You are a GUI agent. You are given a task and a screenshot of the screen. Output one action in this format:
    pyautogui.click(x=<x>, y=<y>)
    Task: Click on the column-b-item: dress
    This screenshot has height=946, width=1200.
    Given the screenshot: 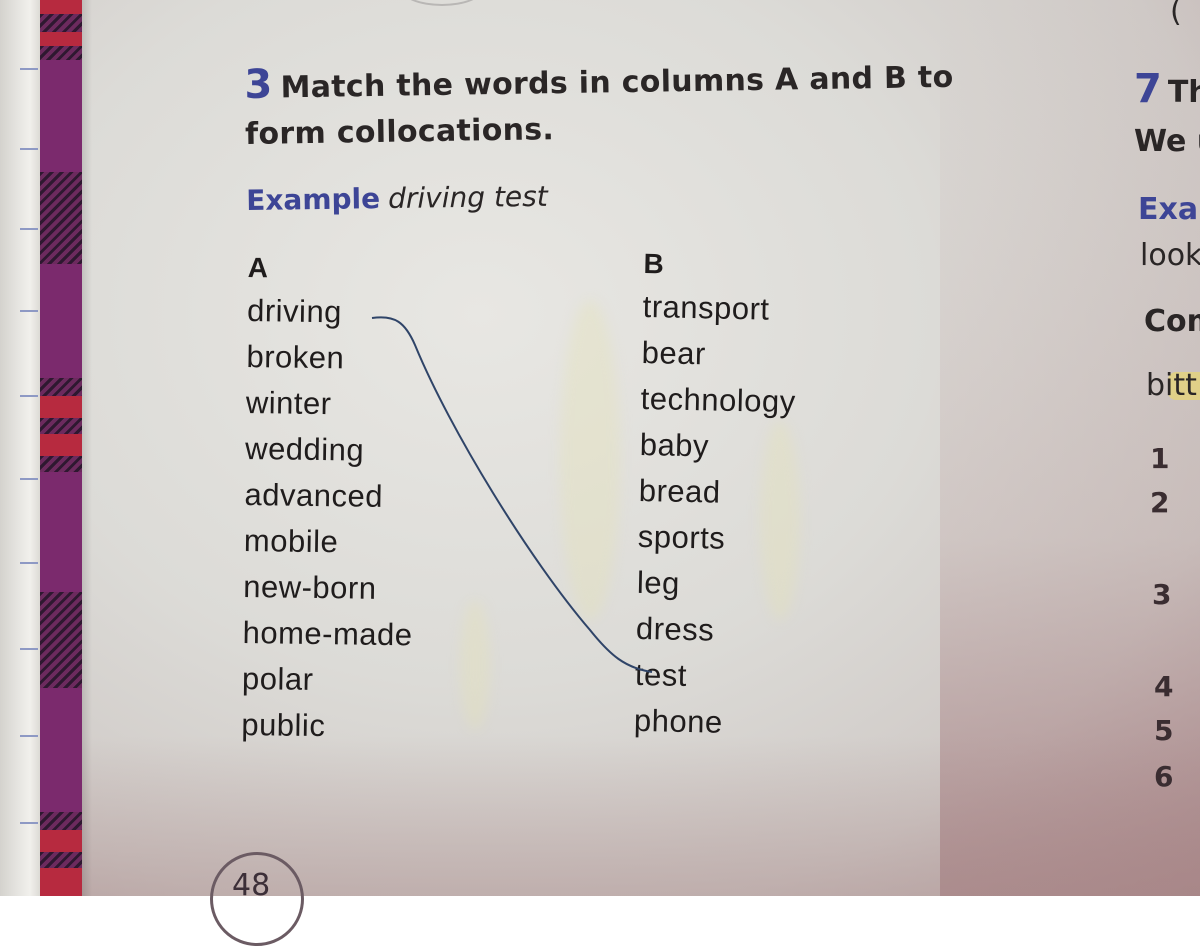 What is the action you would take?
    pyautogui.click(x=675, y=629)
    